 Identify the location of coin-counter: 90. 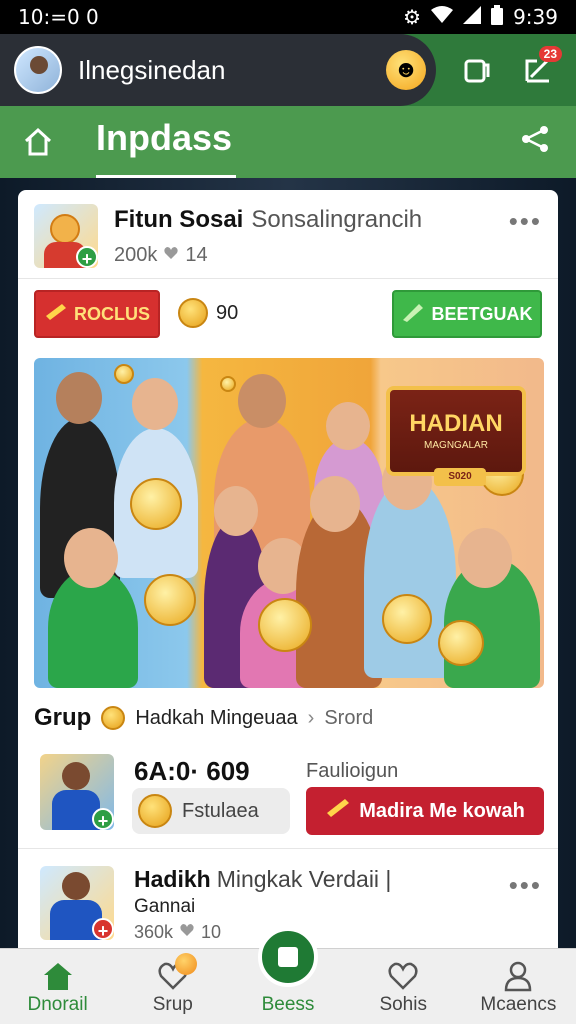
(208, 313).